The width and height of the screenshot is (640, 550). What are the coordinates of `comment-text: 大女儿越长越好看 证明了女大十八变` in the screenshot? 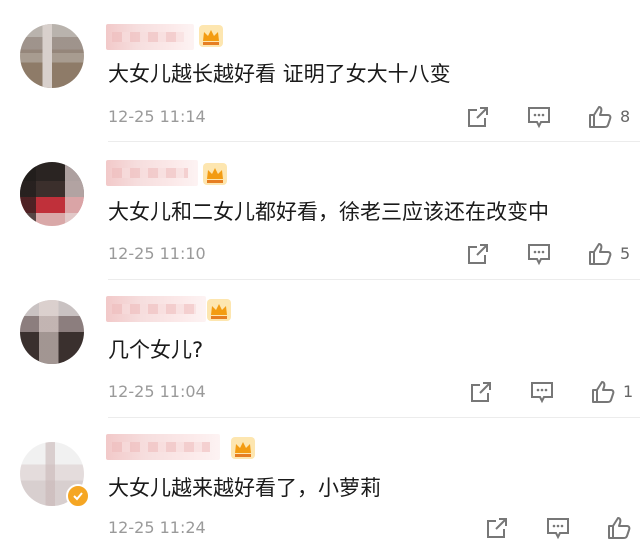 It's located at (279, 74).